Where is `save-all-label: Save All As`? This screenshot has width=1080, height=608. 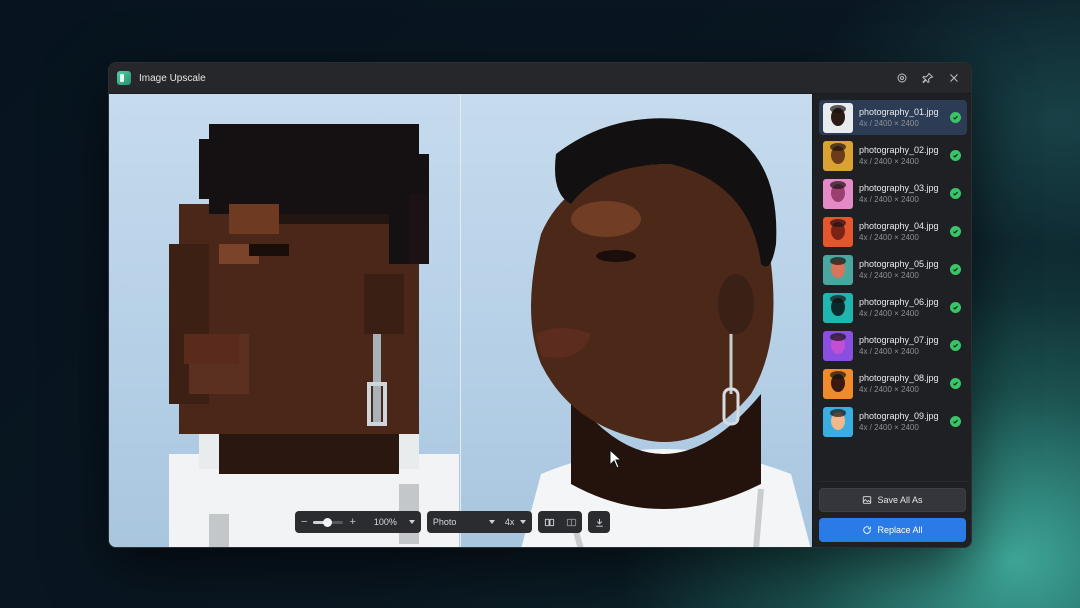 save-all-label: Save All As is located at coordinates (900, 500).